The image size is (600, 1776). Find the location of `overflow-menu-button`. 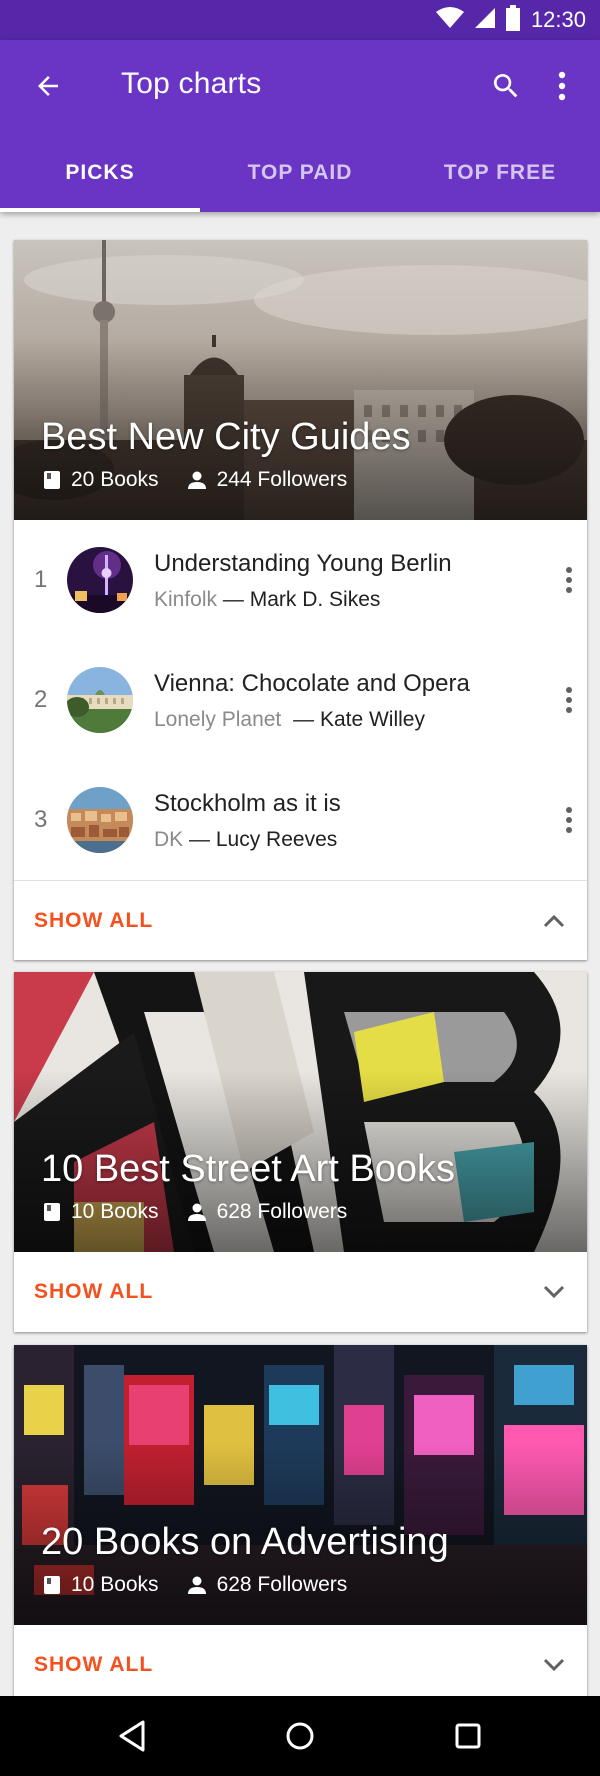

overflow-menu-button is located at coordinates (562, 86).